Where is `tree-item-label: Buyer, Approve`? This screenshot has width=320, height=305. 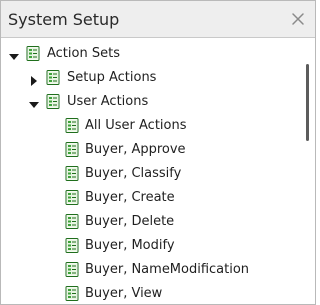
tree-item-label: Buyer, Approve is located at coordinates (135, 149).